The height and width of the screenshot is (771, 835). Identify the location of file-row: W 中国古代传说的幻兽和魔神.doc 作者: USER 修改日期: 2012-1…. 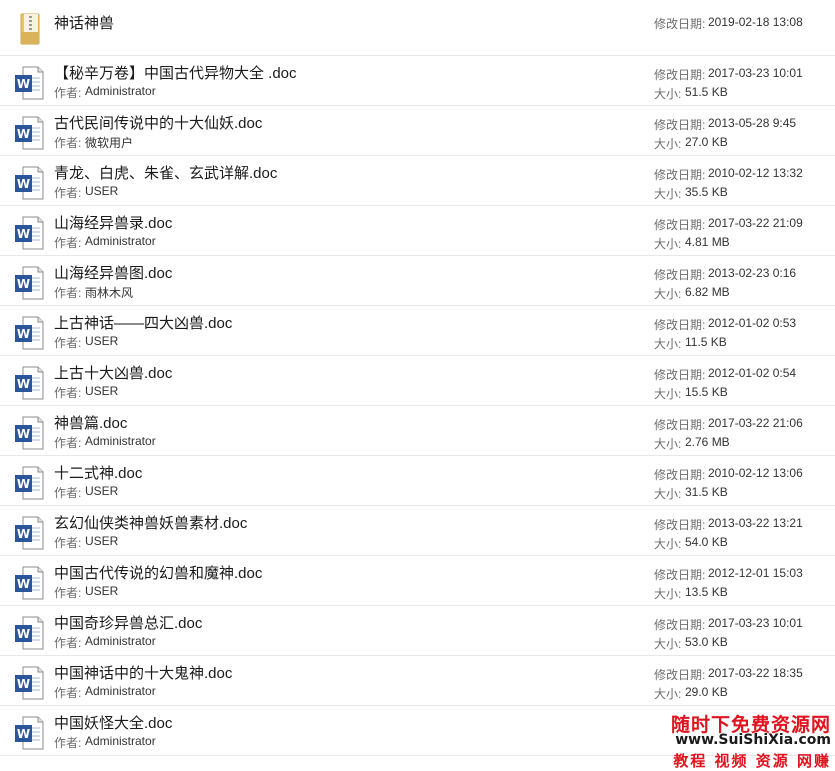
(417, 581).